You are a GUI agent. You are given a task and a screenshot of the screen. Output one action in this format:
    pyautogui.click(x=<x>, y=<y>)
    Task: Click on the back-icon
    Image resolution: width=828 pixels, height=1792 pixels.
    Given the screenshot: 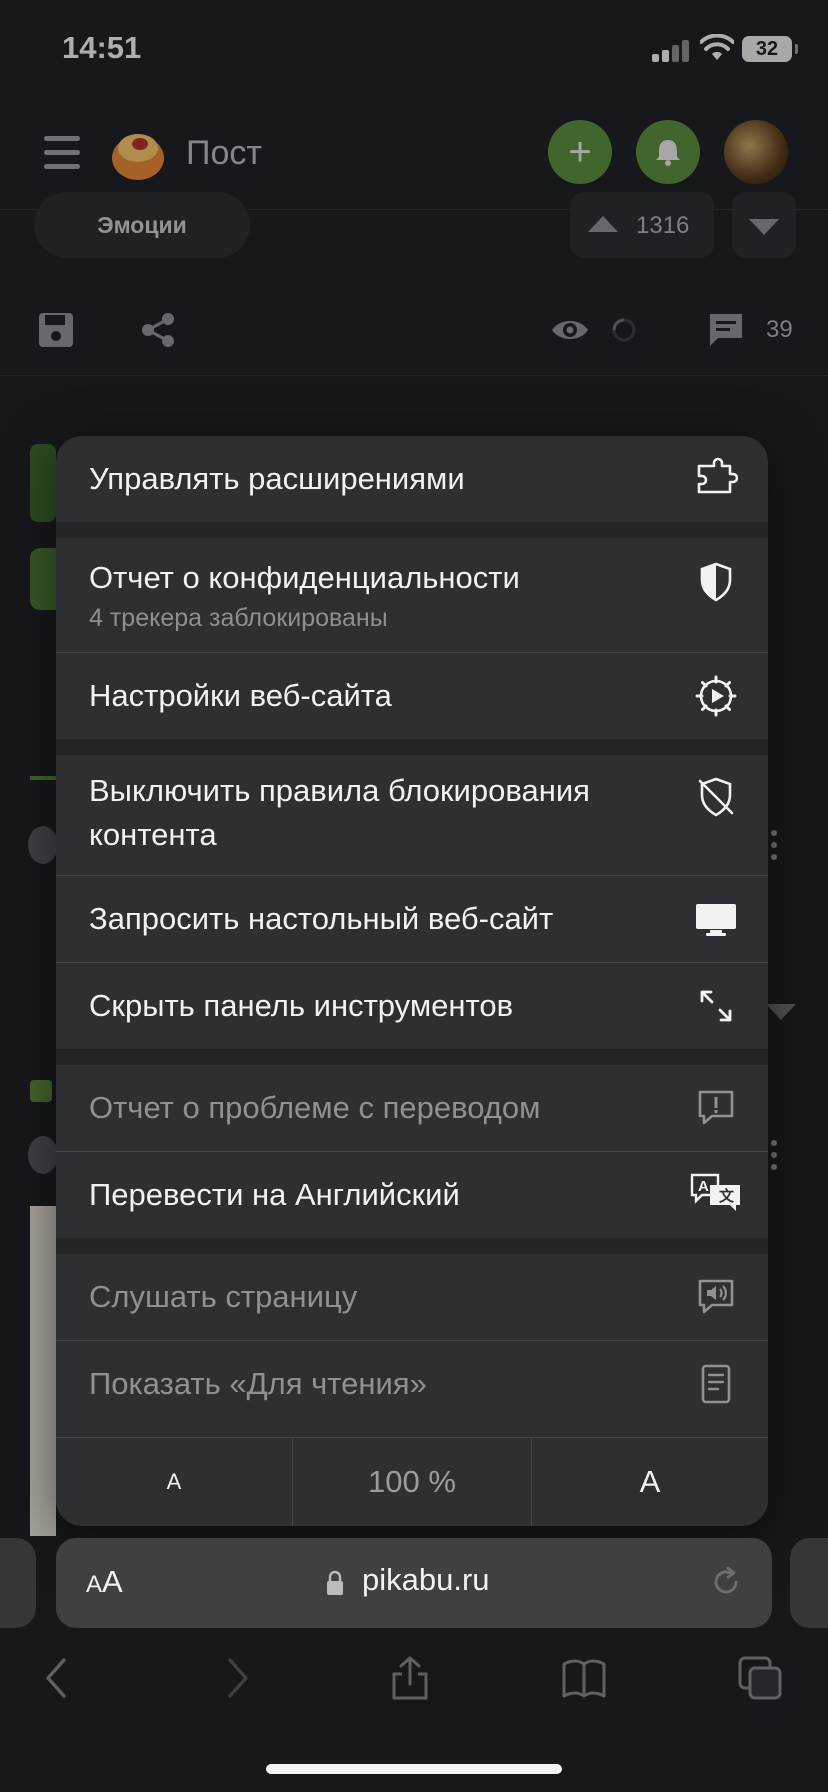 What is the action you would take?
    pyautogui.click(x=58, y=1678)
    